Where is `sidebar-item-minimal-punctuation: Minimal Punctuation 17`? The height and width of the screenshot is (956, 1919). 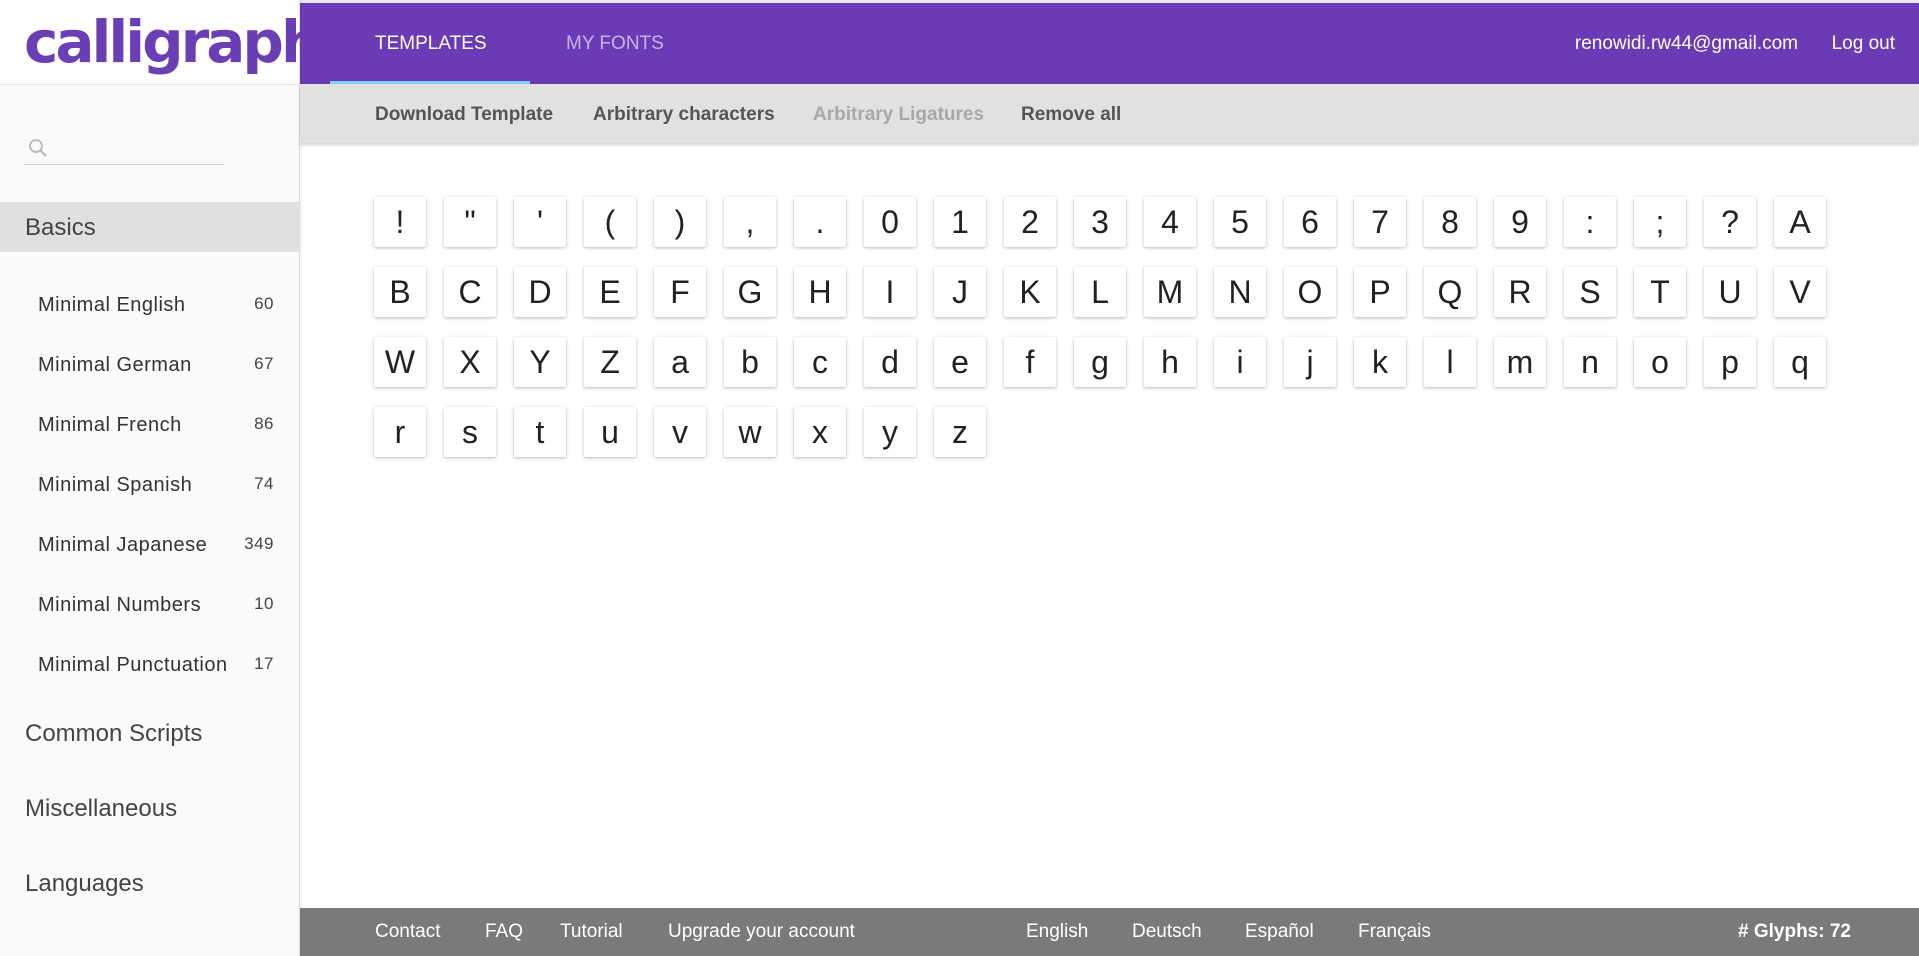 sidebar-item-minimal-punctuation: Minimal Punctuation 17 is located at coordinates (156, 666).